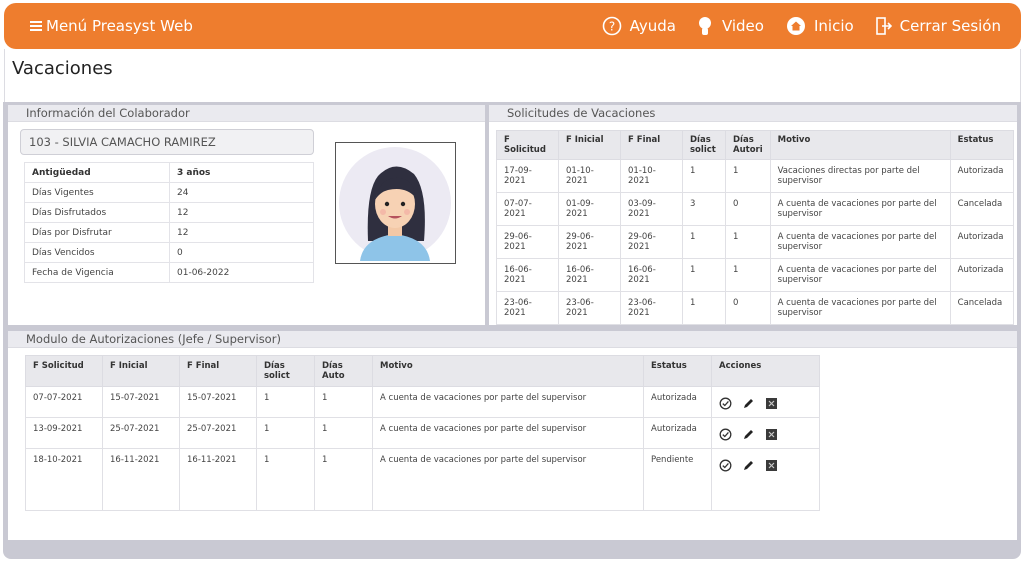 The height and width of the screenshot is (565, 1024). I want to click on info-row: Días Vigentes 24, so click(169, 192).